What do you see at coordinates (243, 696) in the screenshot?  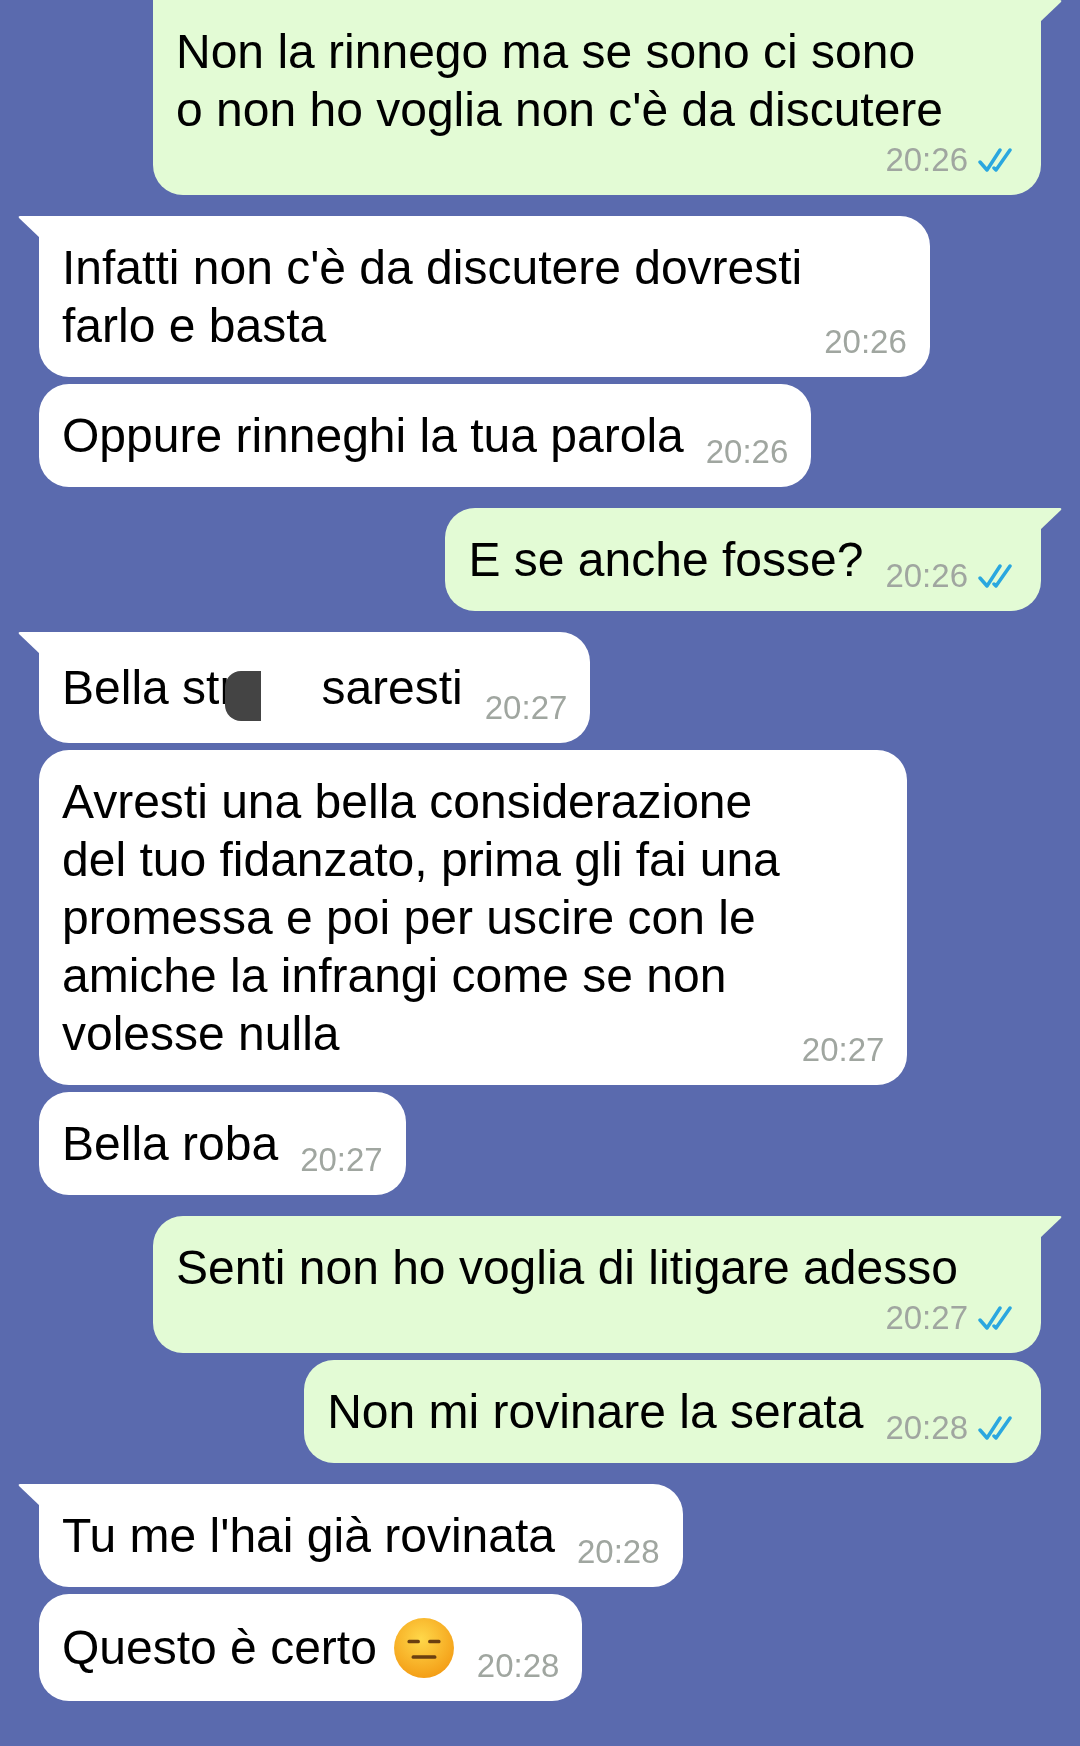 I see `redaction-mark` at bounding box center [243, 696].